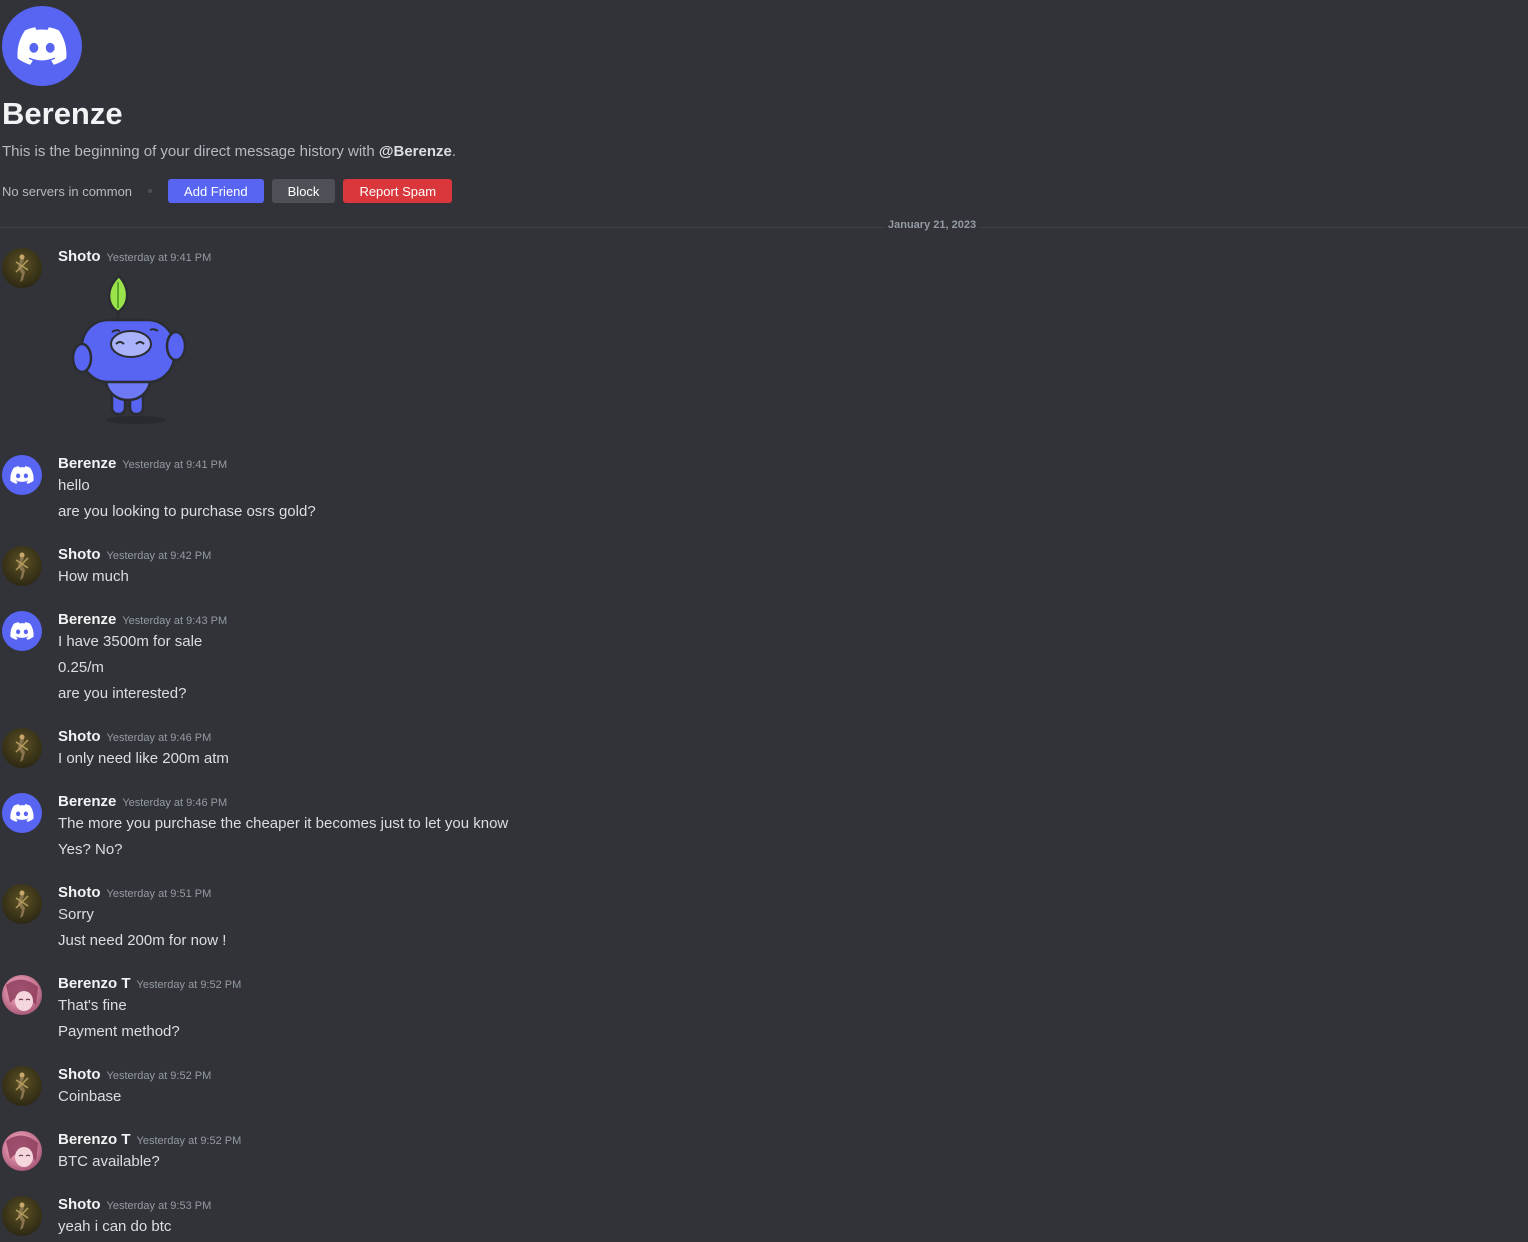 The image size is (1528, 1242). Describe the element at coordinates (932, 225) in the screenshot. I see `date-divider-label: January 21, 2023` at that location.